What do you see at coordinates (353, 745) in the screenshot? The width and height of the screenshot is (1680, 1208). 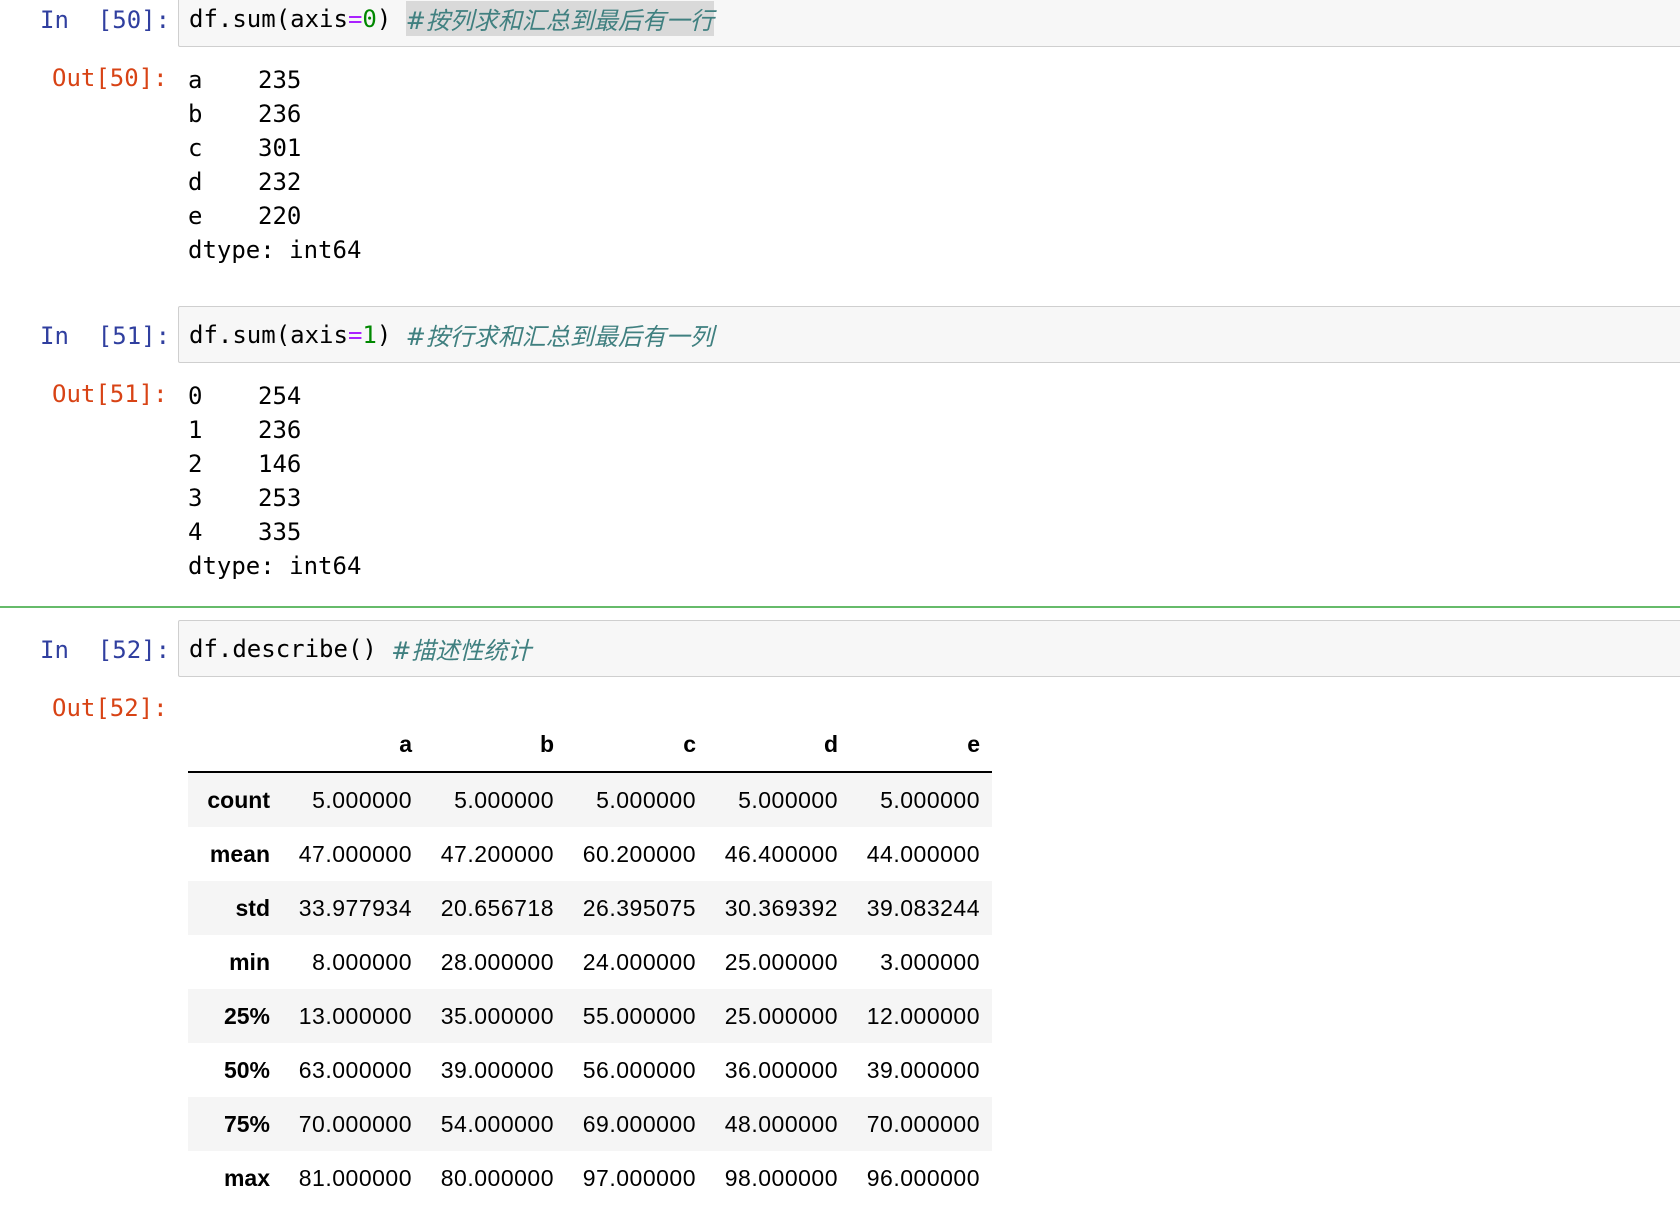 I see `column-header: a` at bounding box center [353, 745].